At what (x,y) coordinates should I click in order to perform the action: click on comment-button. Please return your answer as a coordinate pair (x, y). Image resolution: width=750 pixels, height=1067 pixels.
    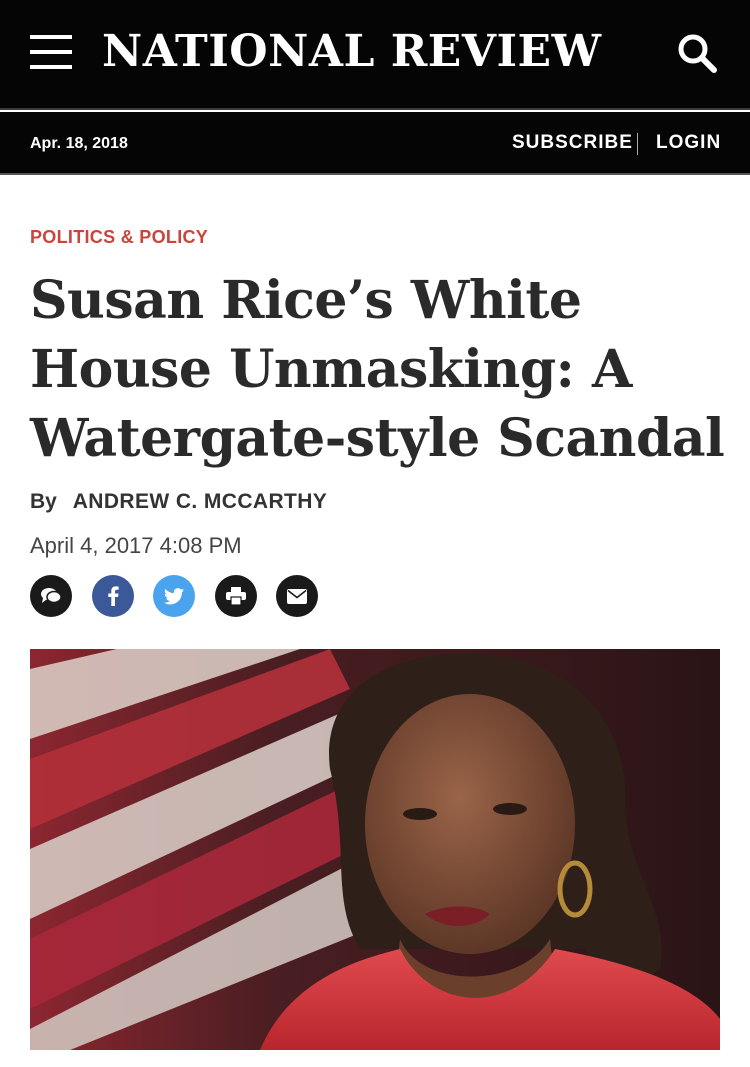
    Looking at the image, I should click on (51, 596).